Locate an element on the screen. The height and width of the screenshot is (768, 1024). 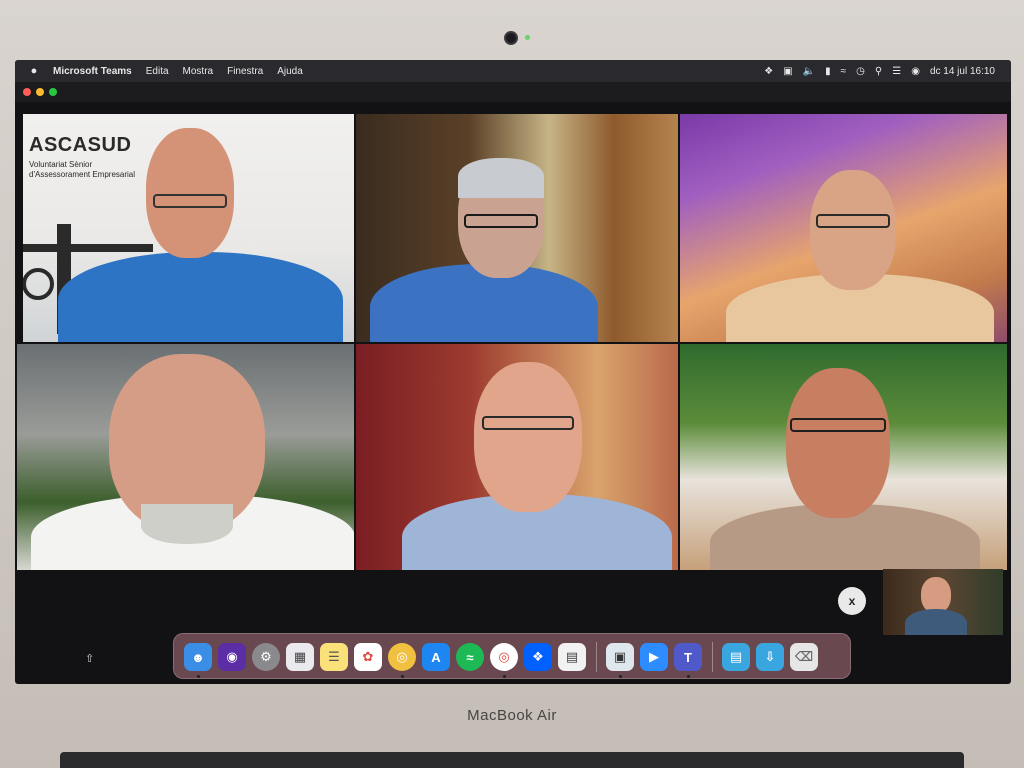
teams-icon: T is located at coordinates (688, 657).